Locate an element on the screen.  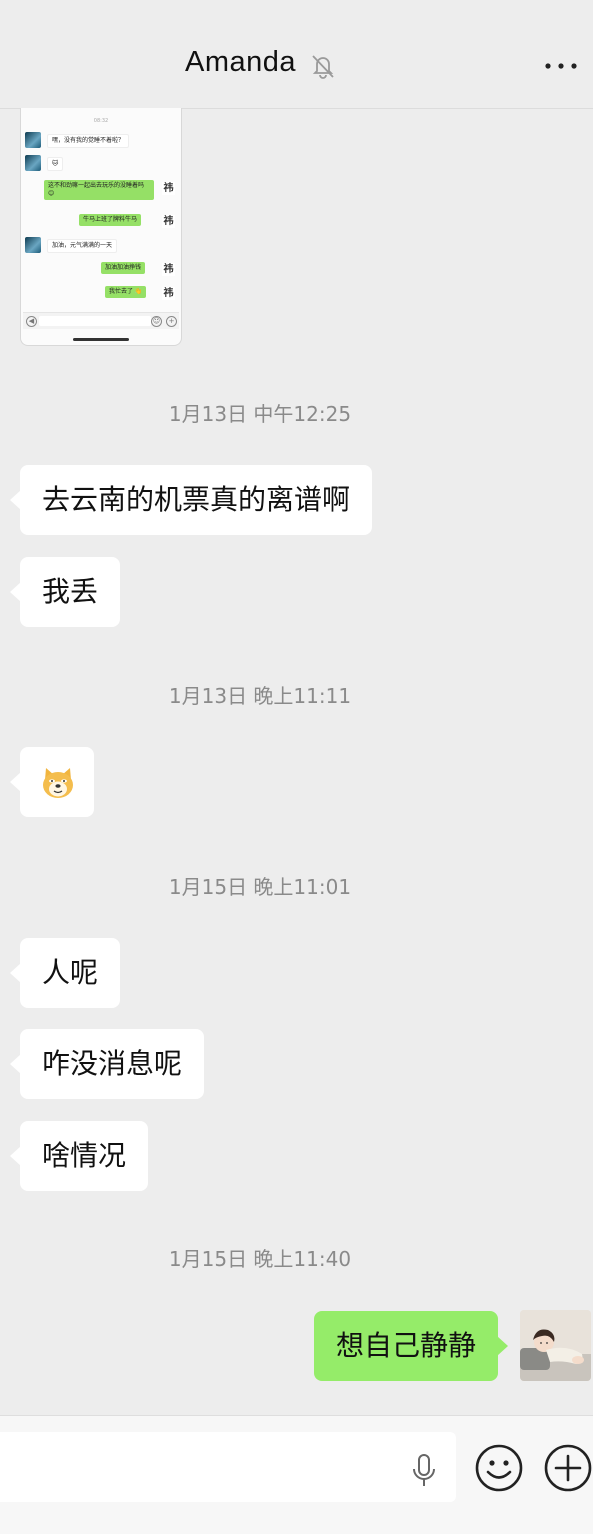
shot-input-field is located at coordinates (95, 321).